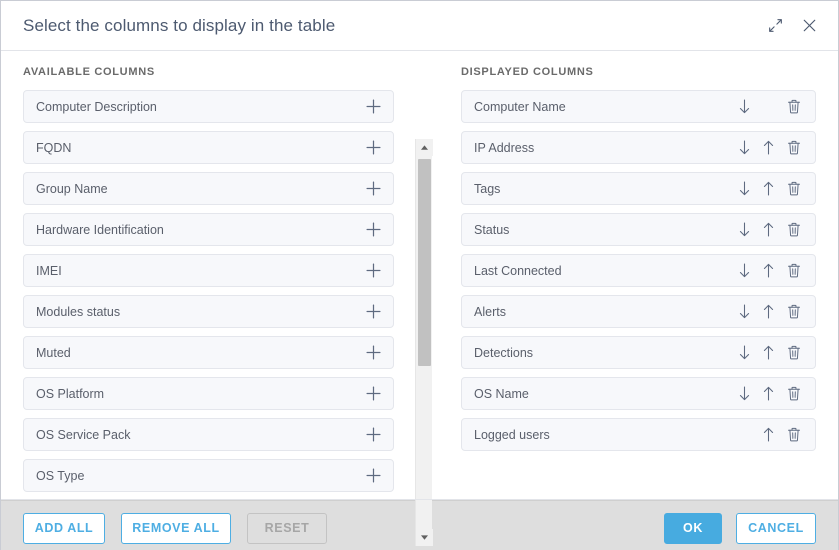  I want to click on displayed-column-item: Logged users, so click(638, 434).